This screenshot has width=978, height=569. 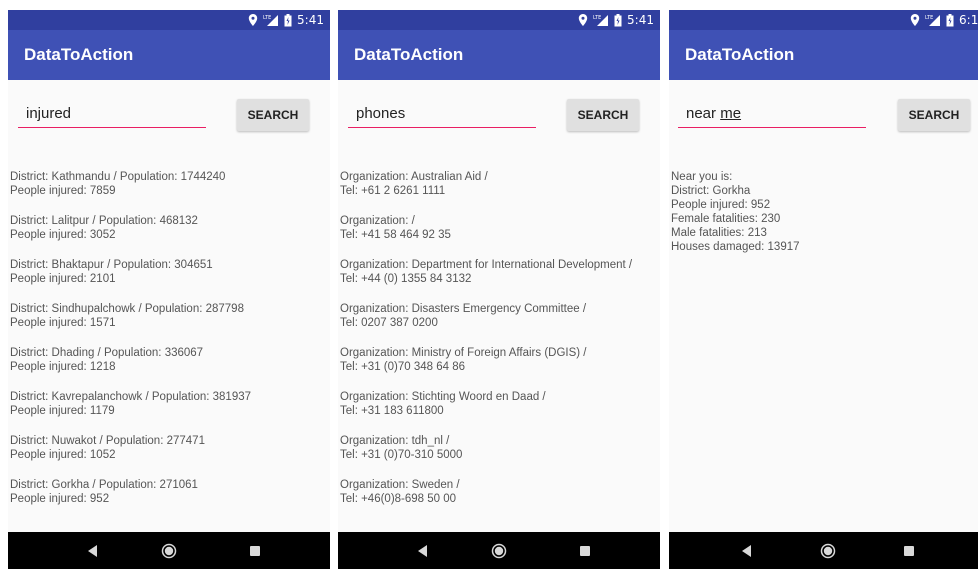 What do you see at coordinates (62, 411) in the screenshot?
I see `people-injured-text: People injured: 1179` at bounding box center [62, 411].